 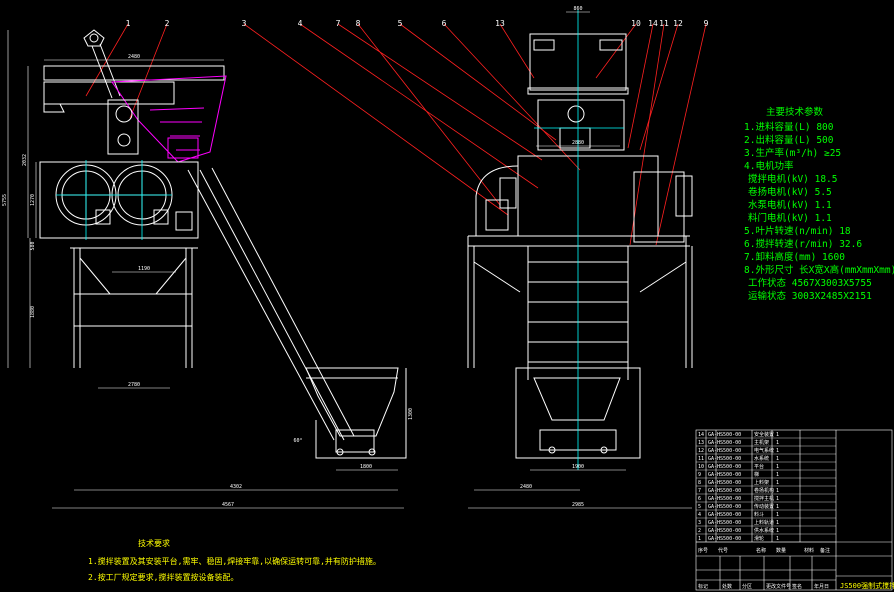 I want to click on dim-text: 2032, so click(x=25, y=160).